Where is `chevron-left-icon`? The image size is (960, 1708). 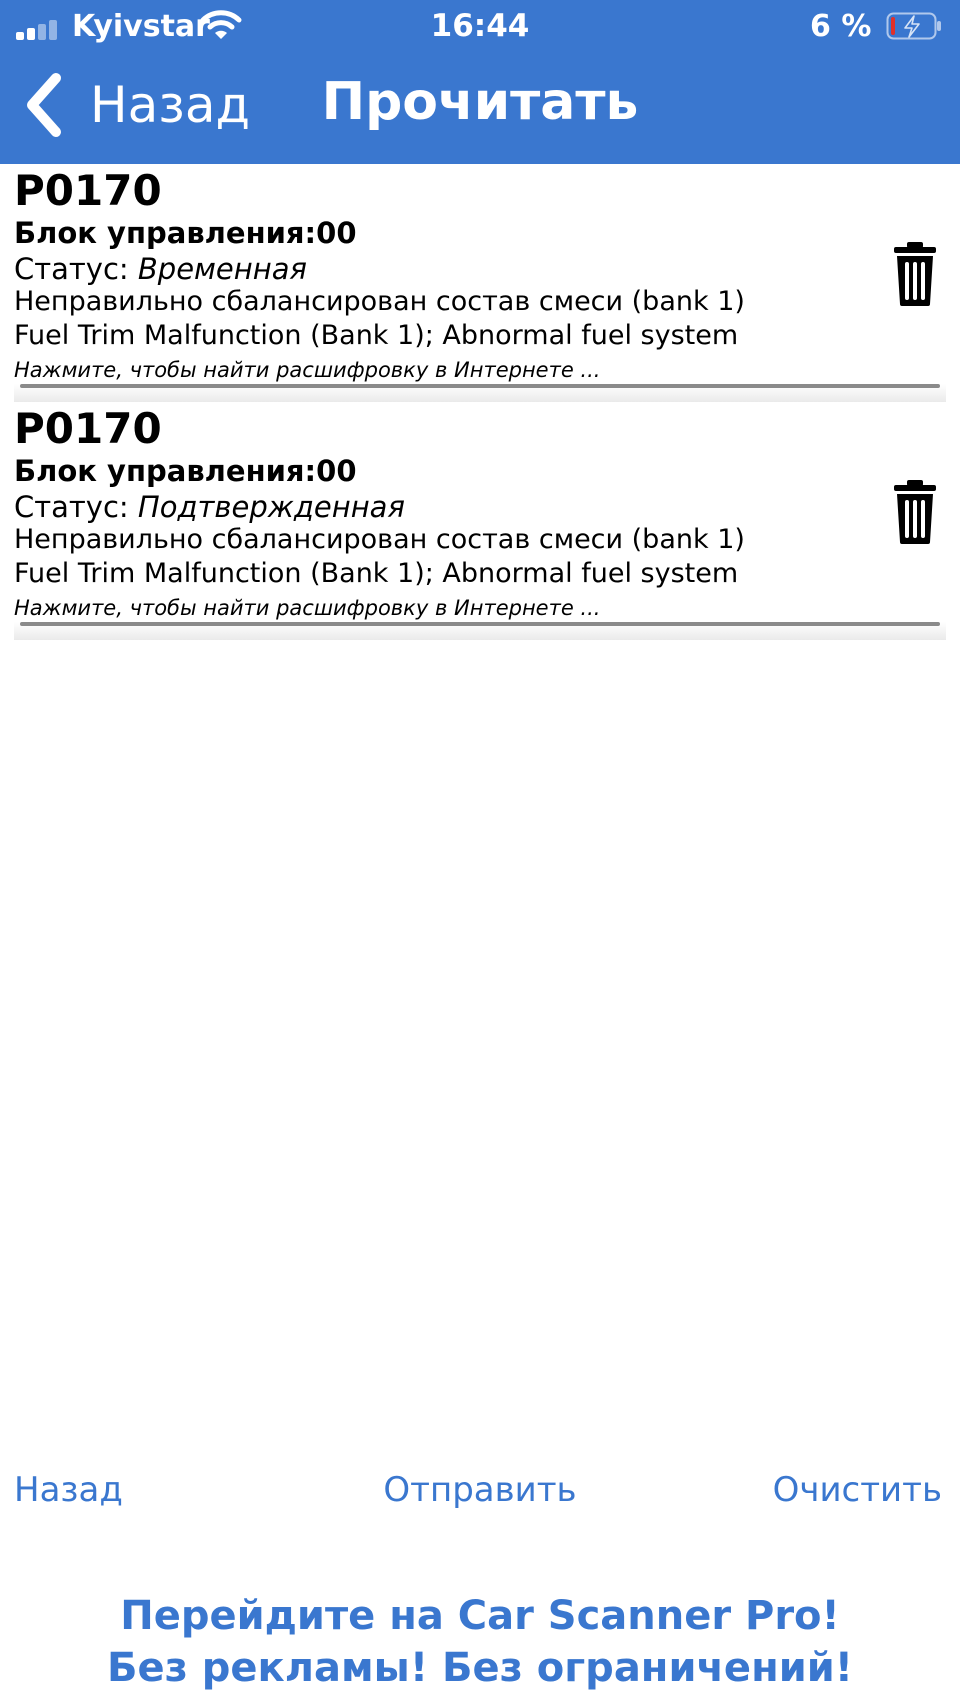
chevron-left-icon is located at coordinates (44, 105).